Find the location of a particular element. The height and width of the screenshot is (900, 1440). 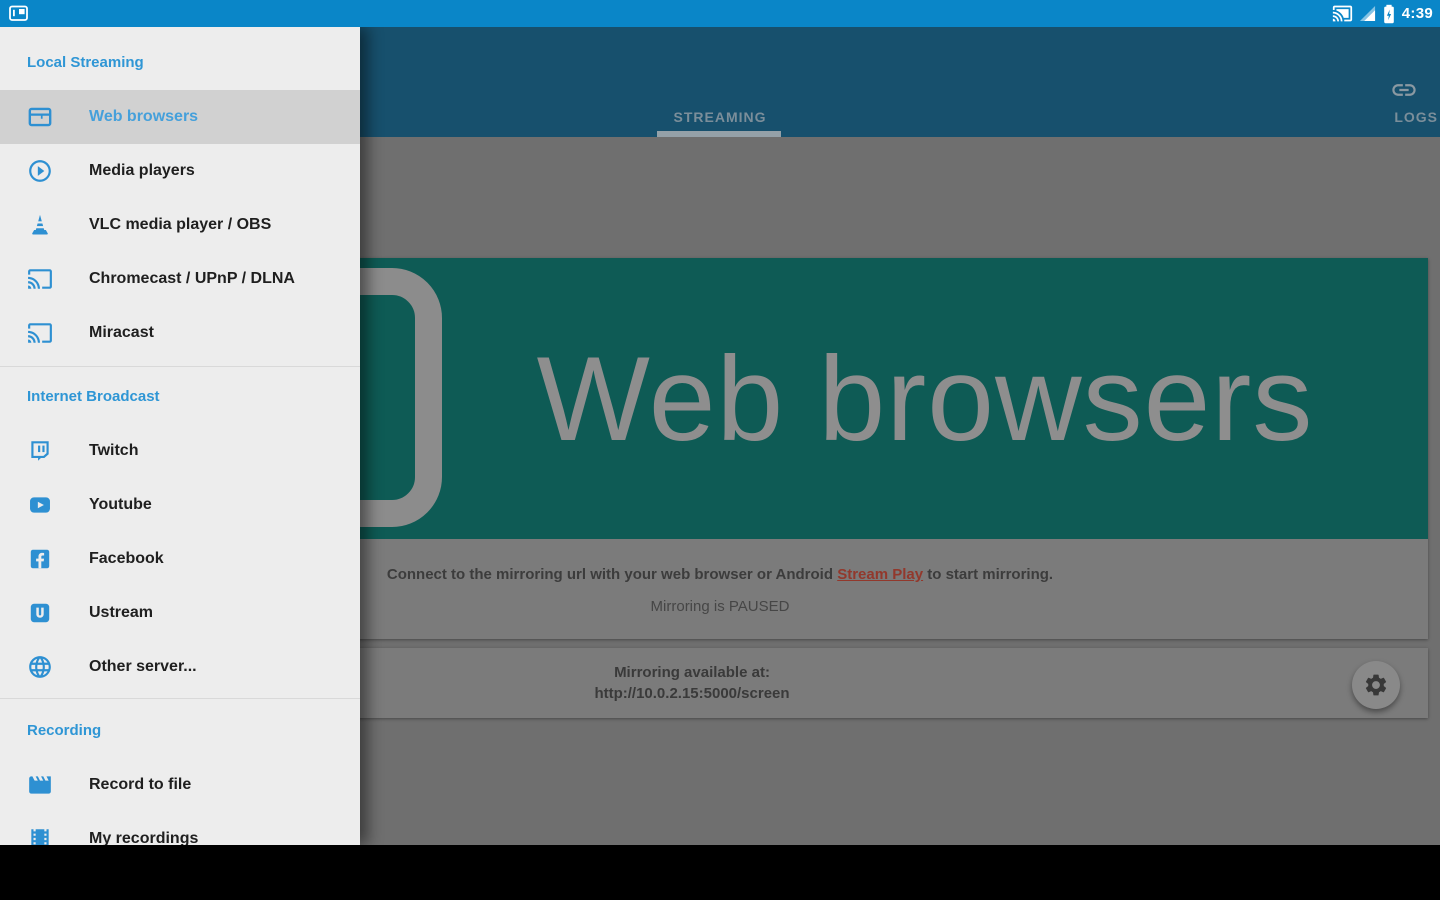

drawer-item-vlc-obs: VLC media player / OBS is located at coordinates (180, 225).